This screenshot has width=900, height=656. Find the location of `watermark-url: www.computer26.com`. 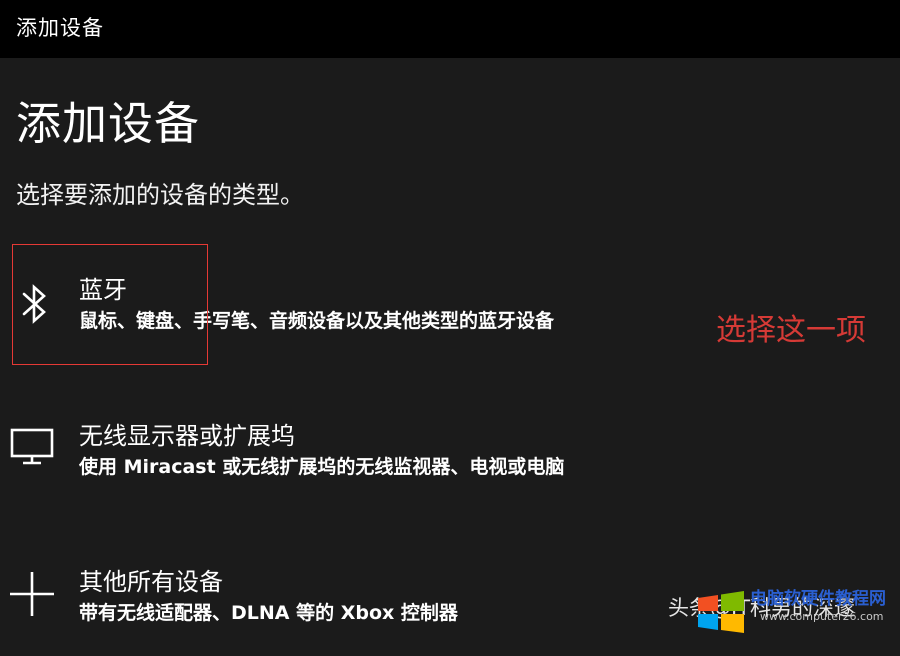

watermark-url: www.computer26.com is located at coordinates (822, 616).